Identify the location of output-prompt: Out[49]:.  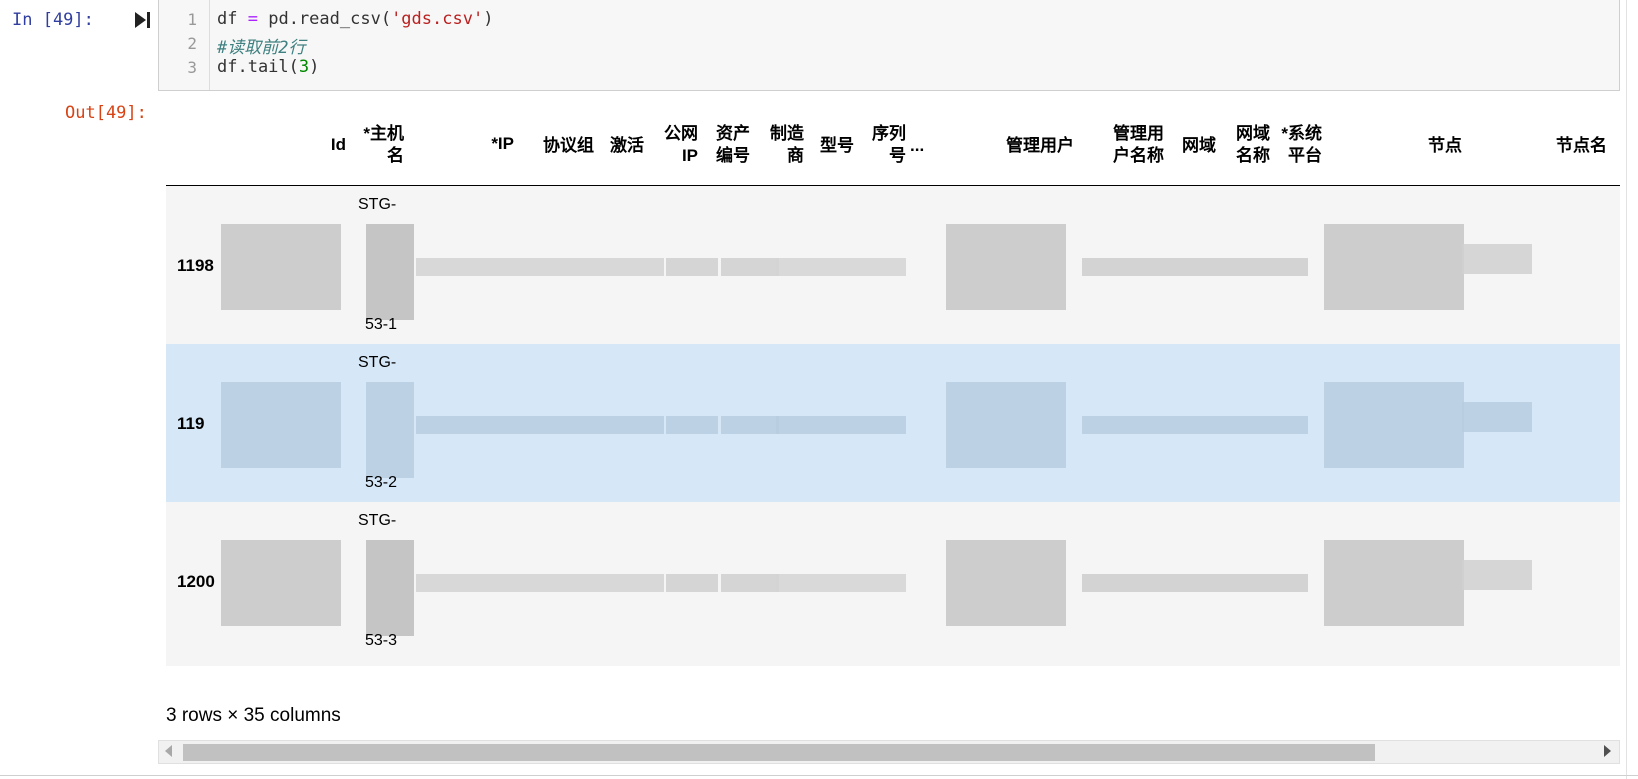
(106, 113).